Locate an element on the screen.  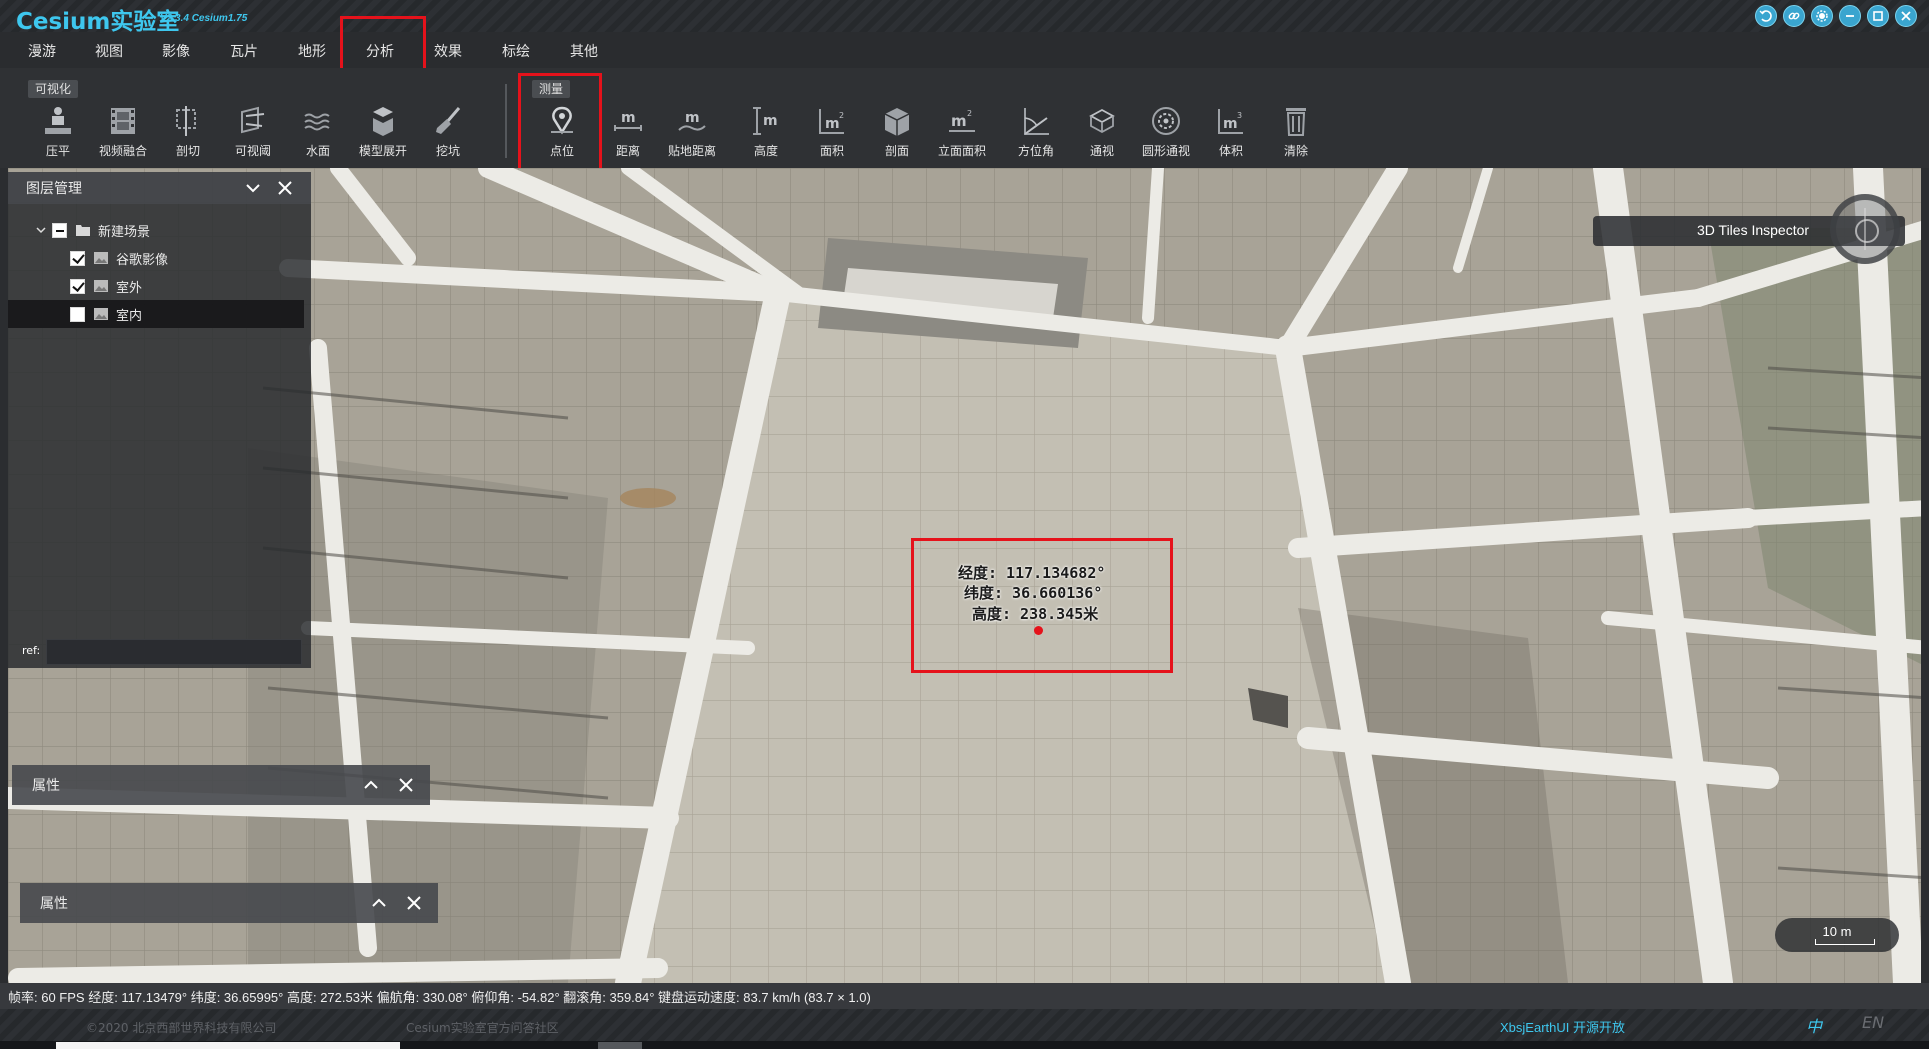
tool-height: m 高度 is located at coordinates (766, 131).